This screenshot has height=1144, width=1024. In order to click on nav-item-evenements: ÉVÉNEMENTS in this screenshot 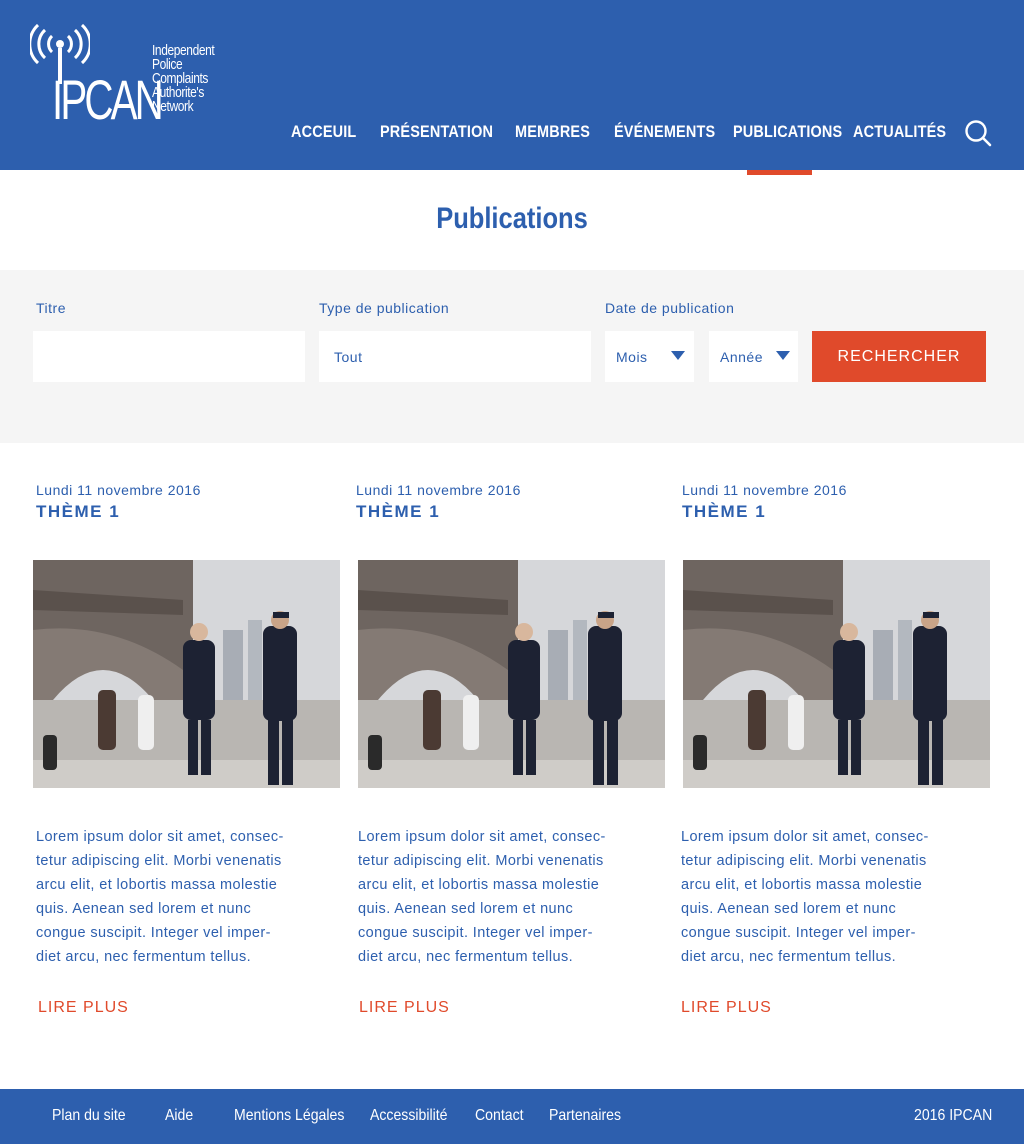, I will do `click(664, 132)`.